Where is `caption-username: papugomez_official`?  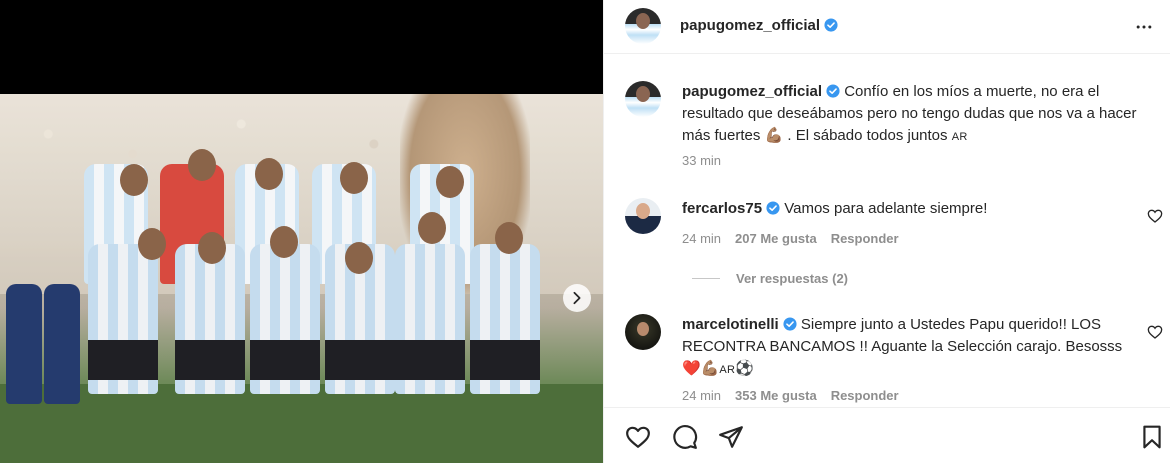 caption-username: papugomez_official is located at coordinates (752, 91).